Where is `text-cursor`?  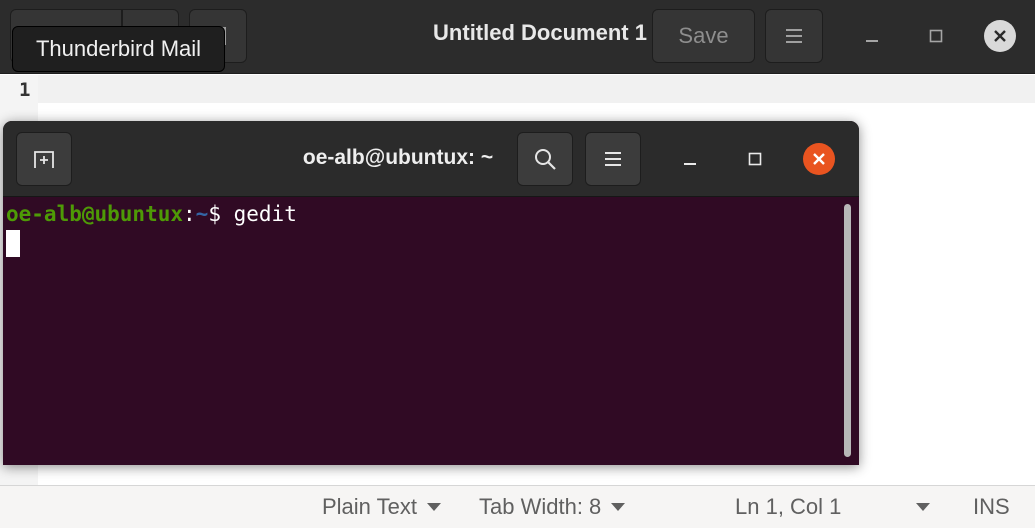
text-cursor is located at coordinates (13, 243).